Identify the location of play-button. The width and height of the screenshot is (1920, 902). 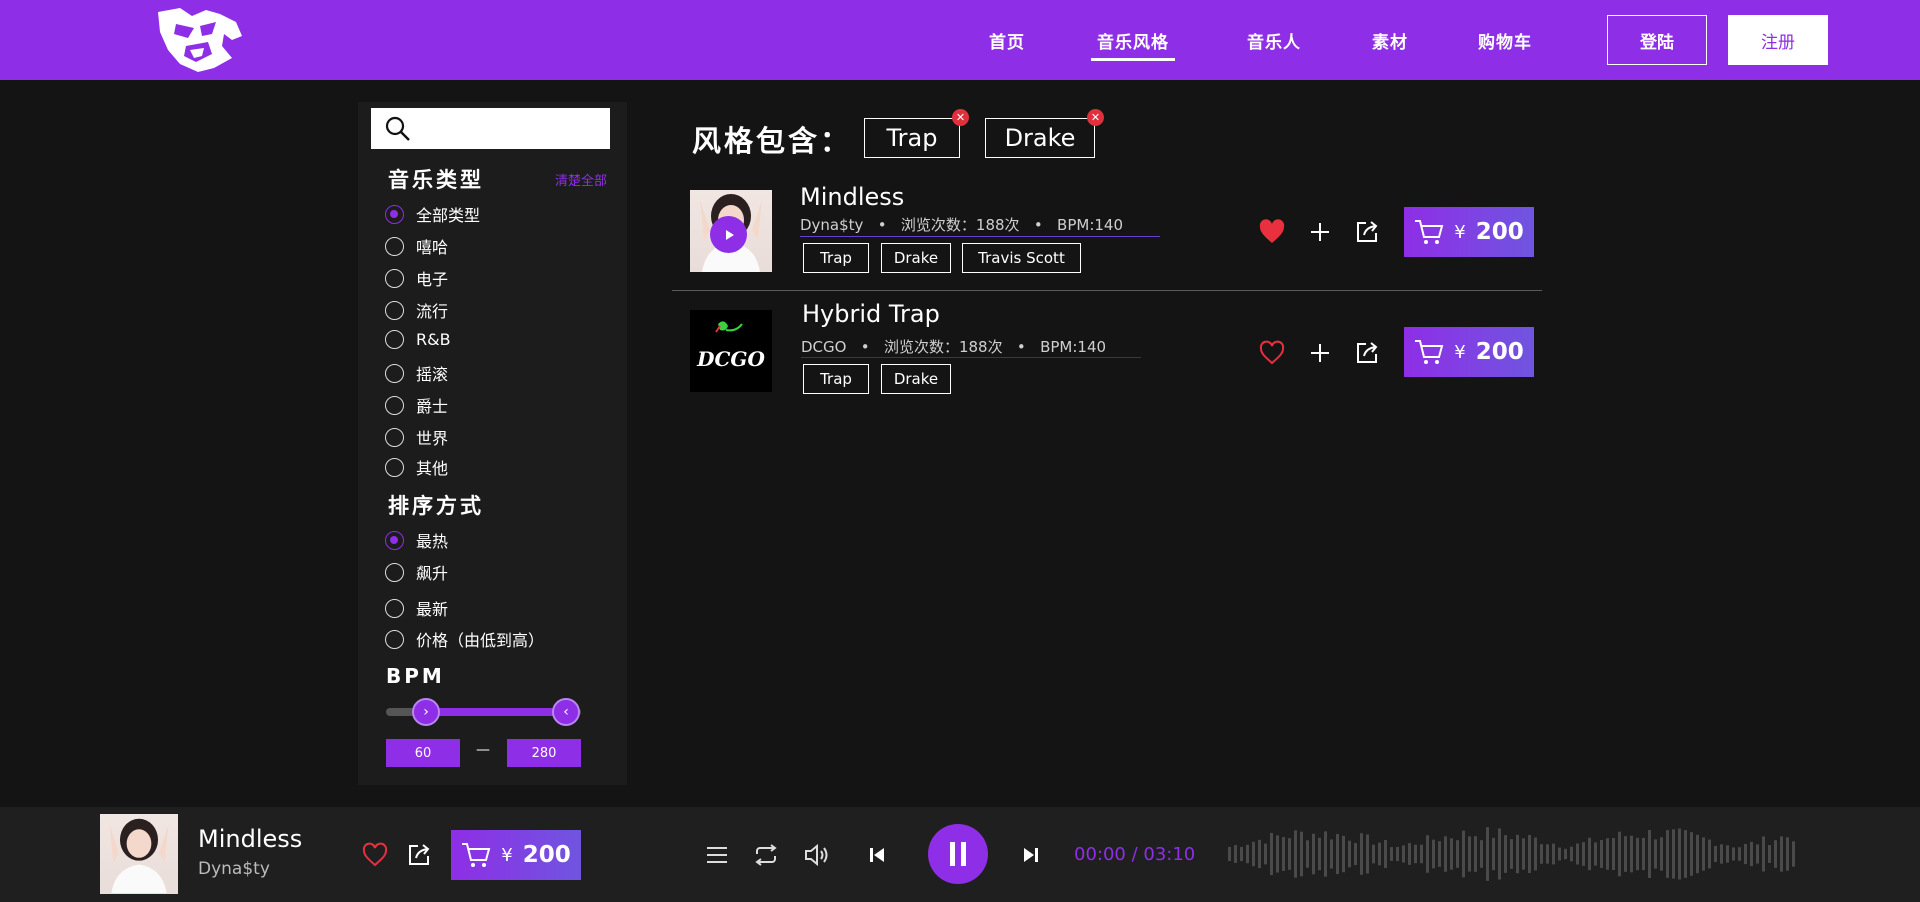
(728, 234).